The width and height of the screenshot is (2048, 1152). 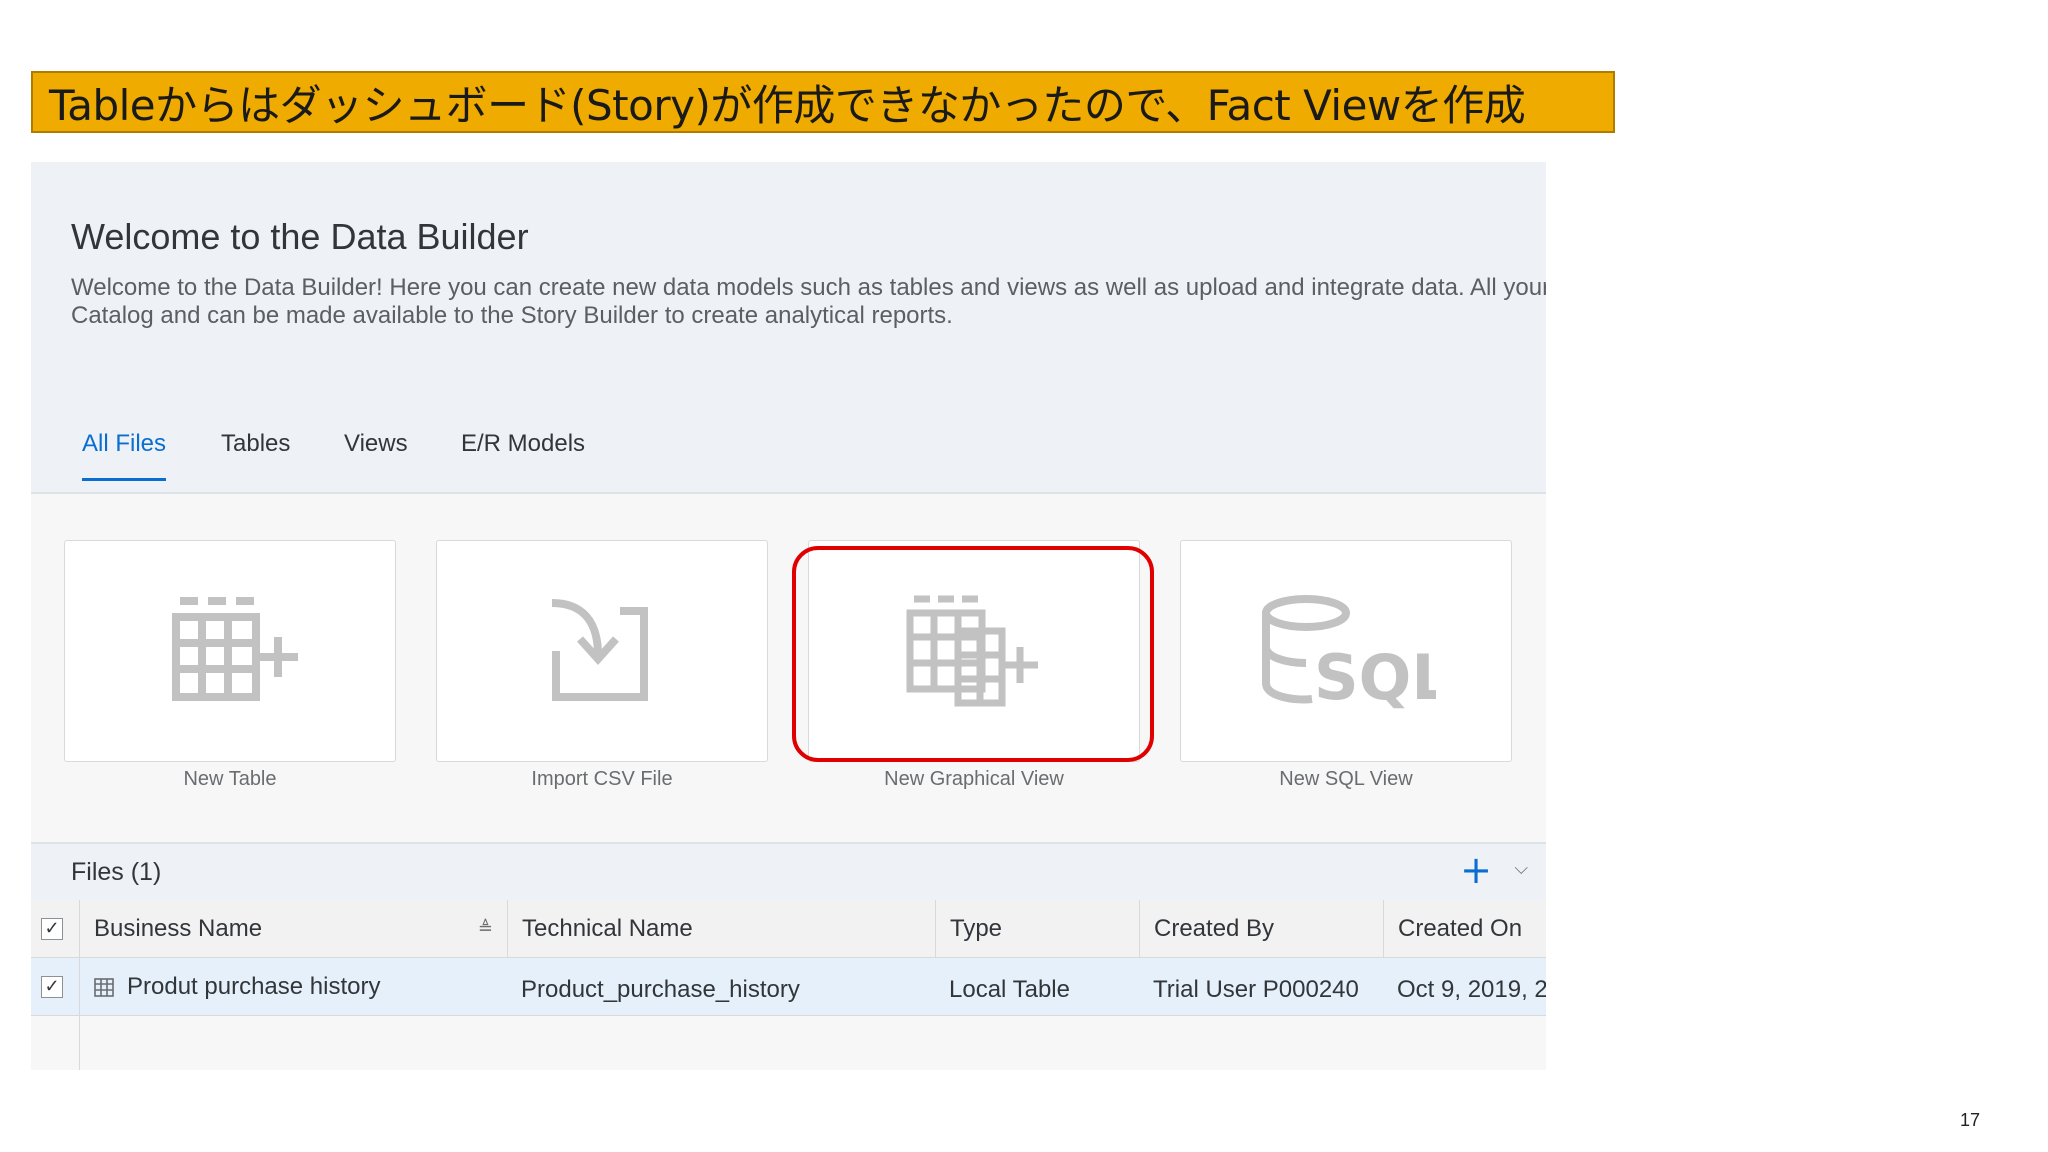 I want to click on column-created-by: Created By, so click(x=1261, y=928).